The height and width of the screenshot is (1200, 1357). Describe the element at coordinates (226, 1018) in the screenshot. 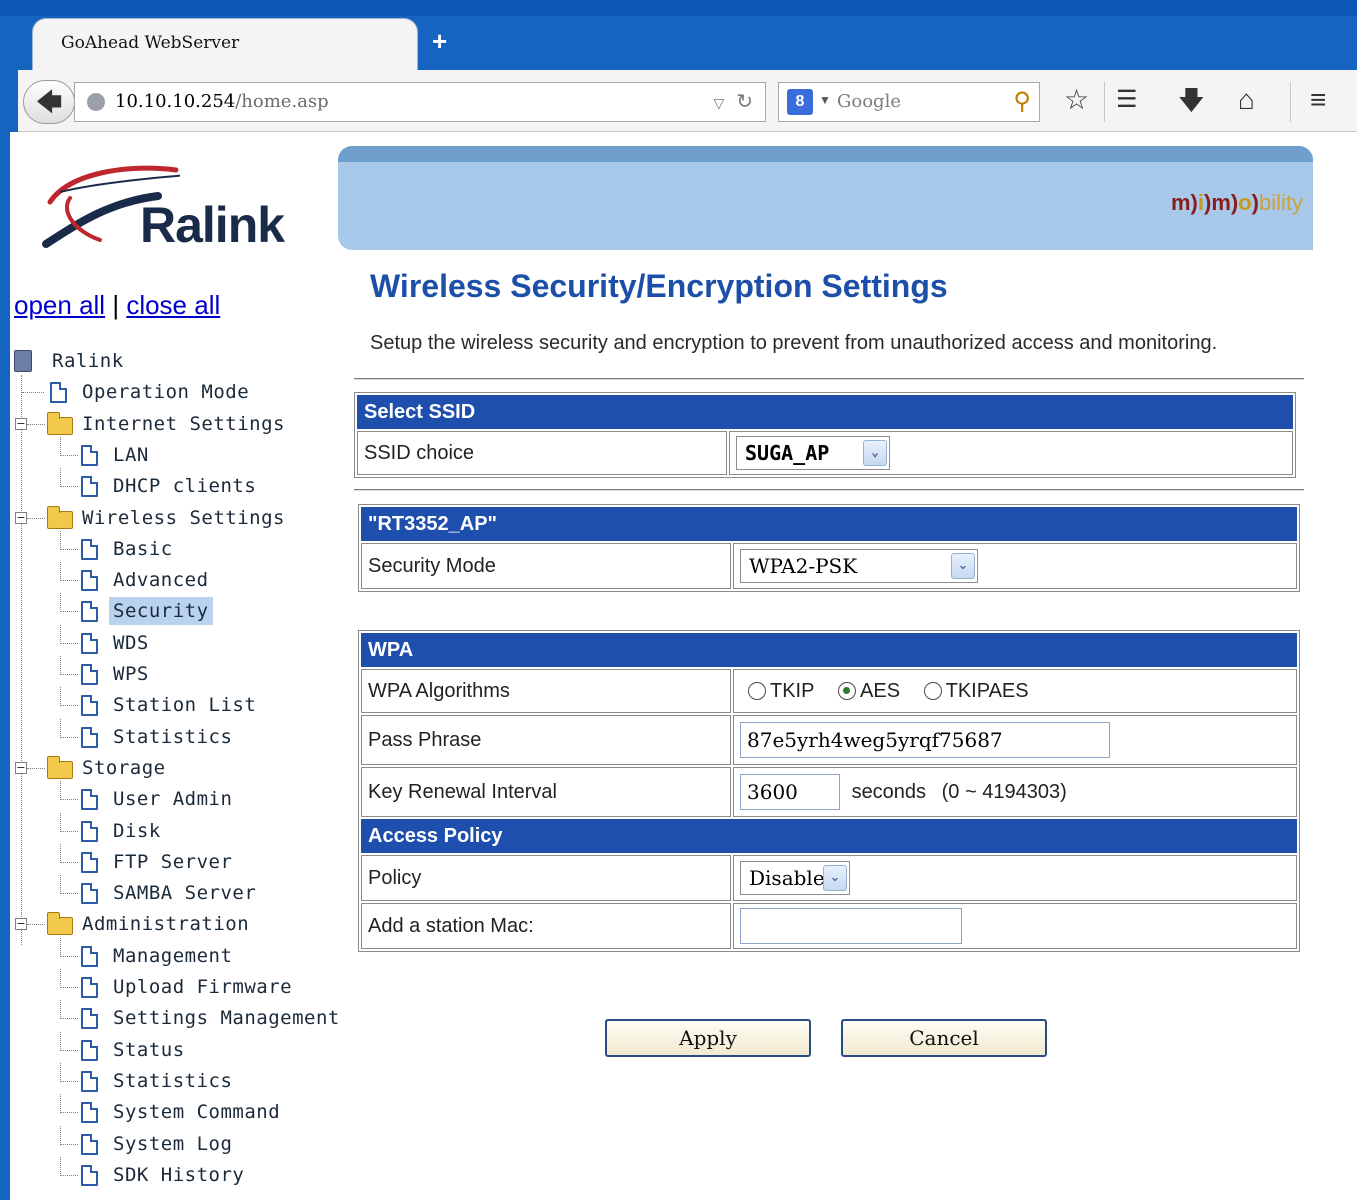

I see `tree-item-label: Settings Management` at that location.